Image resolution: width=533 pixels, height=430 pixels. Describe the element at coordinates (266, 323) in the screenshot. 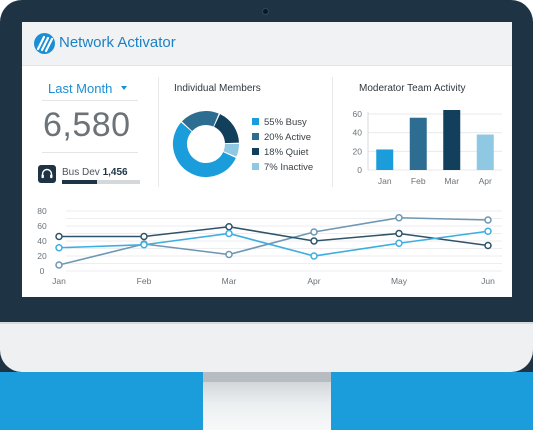

I see `monitor-chin-edge` at that location.